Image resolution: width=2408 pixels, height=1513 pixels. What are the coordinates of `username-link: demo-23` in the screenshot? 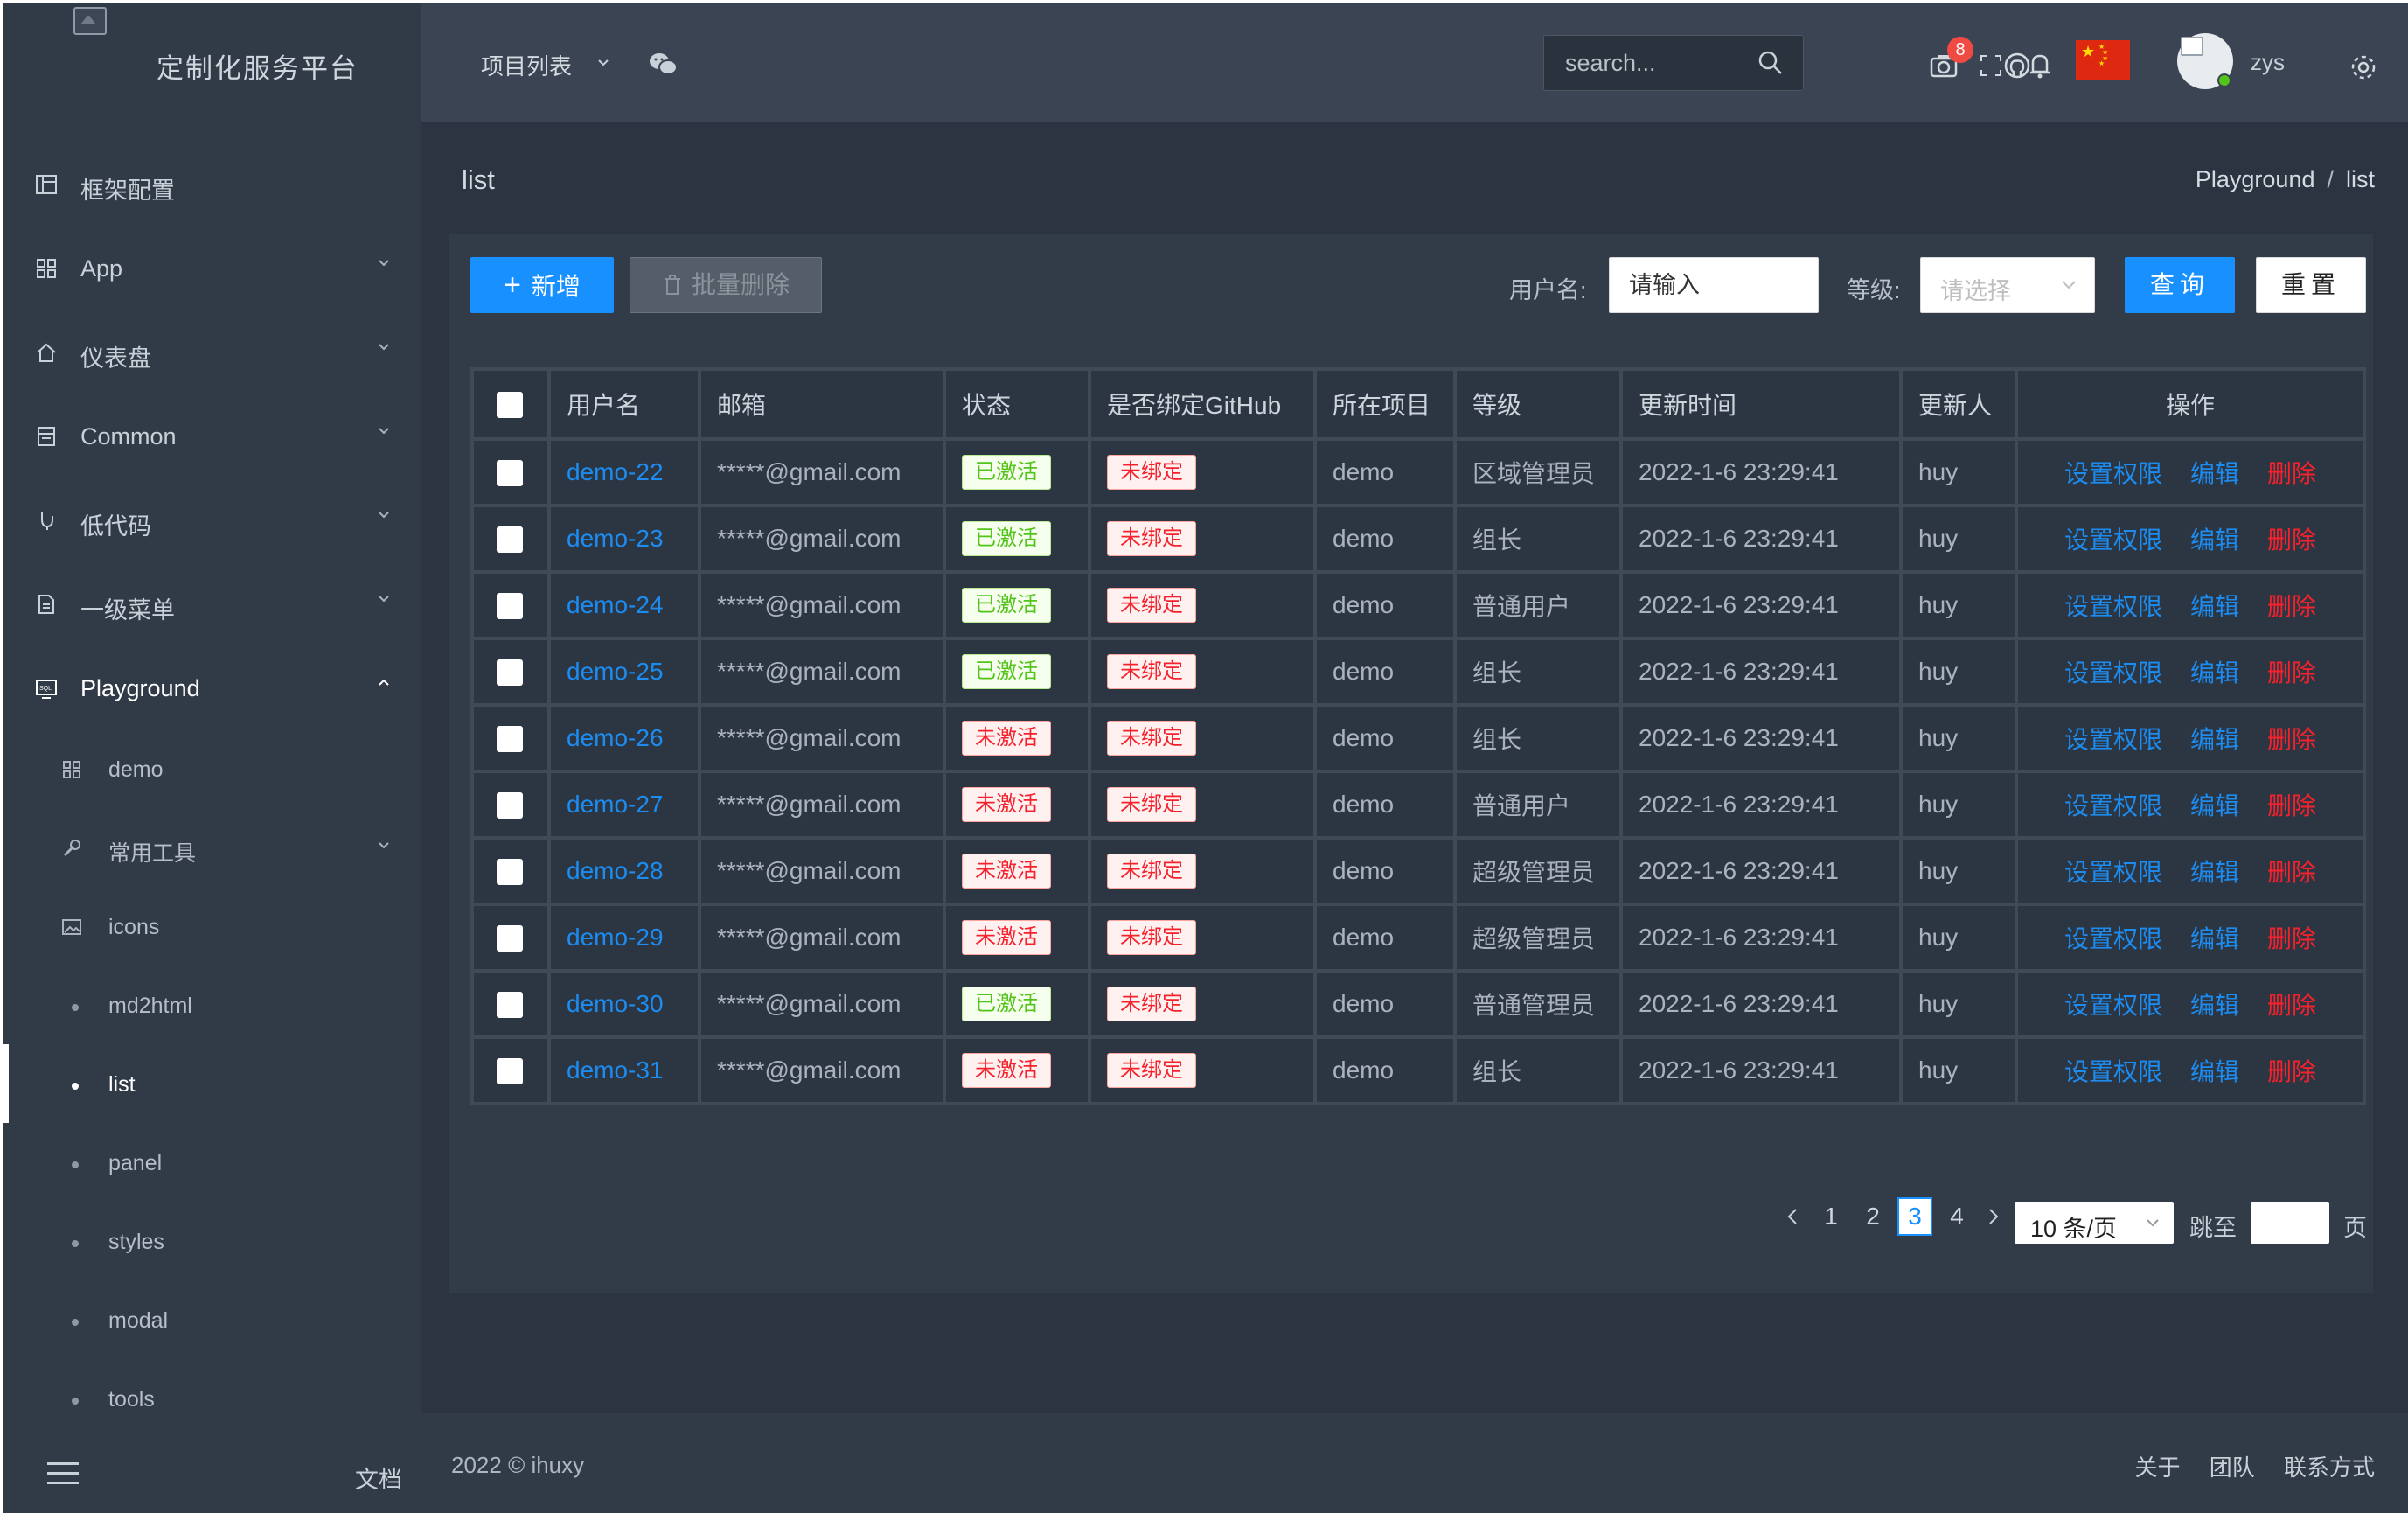 It's located at (615, 539).